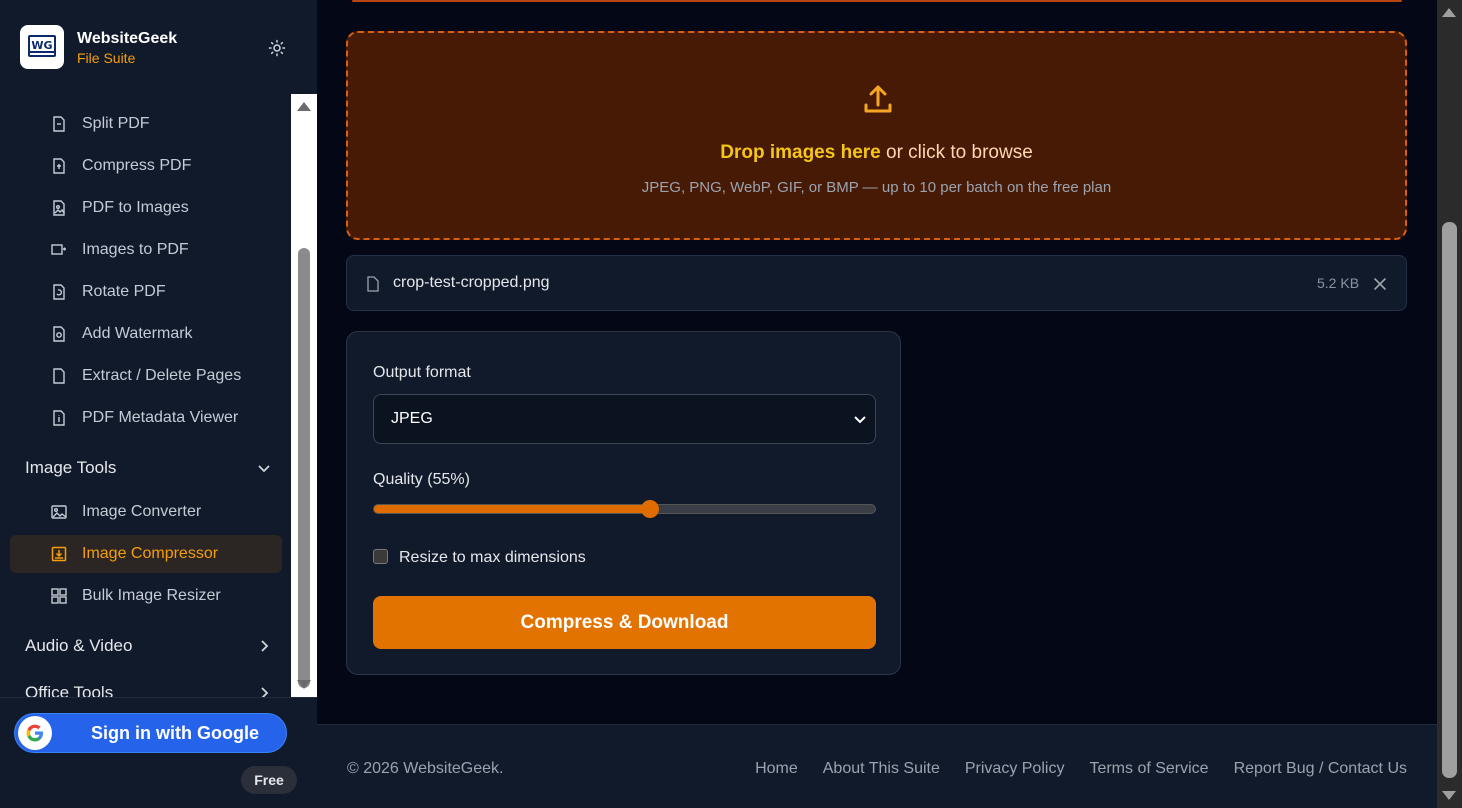  I want to click on sidebar-item-label: Bulk Image Resizer, so click(151, 595).